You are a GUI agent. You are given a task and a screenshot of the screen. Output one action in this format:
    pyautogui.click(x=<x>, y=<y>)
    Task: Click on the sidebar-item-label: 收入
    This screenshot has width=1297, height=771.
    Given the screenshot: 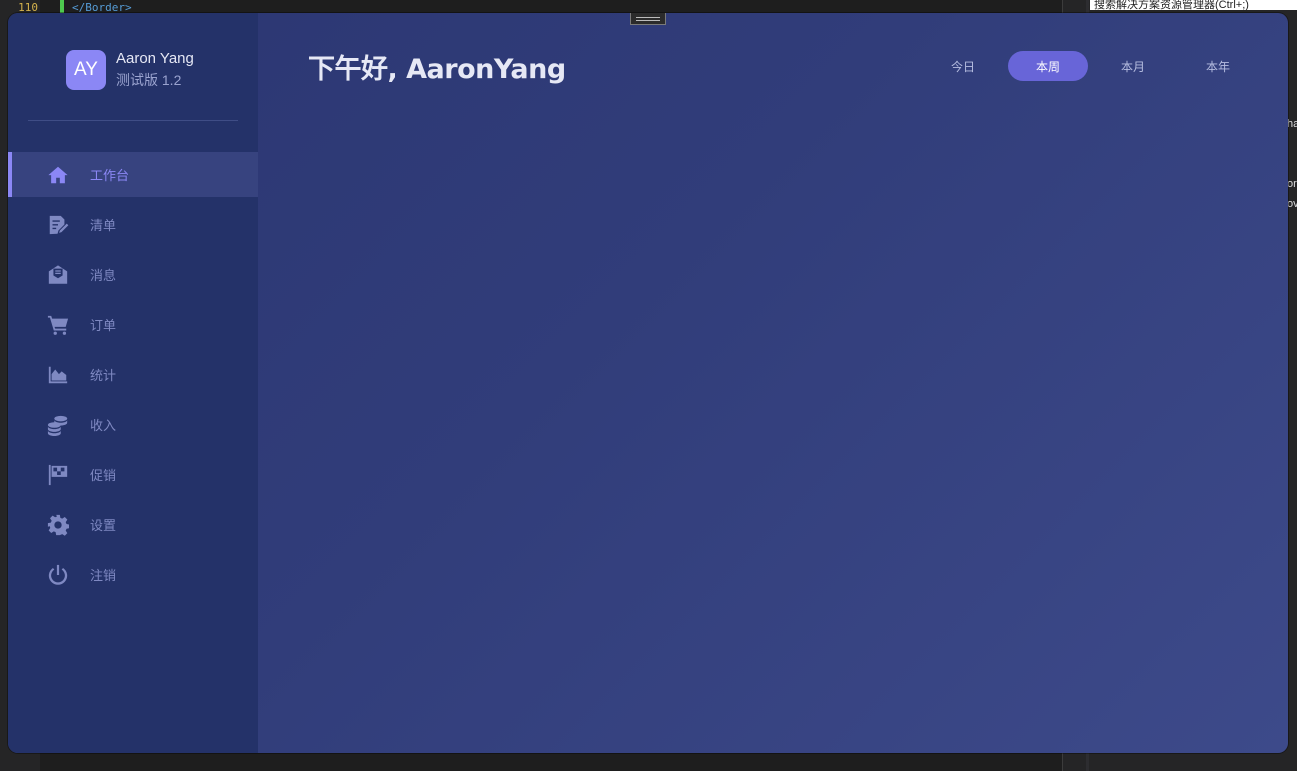 What is the action you would take?
    pyautogui.click(x=103, y=426)
    